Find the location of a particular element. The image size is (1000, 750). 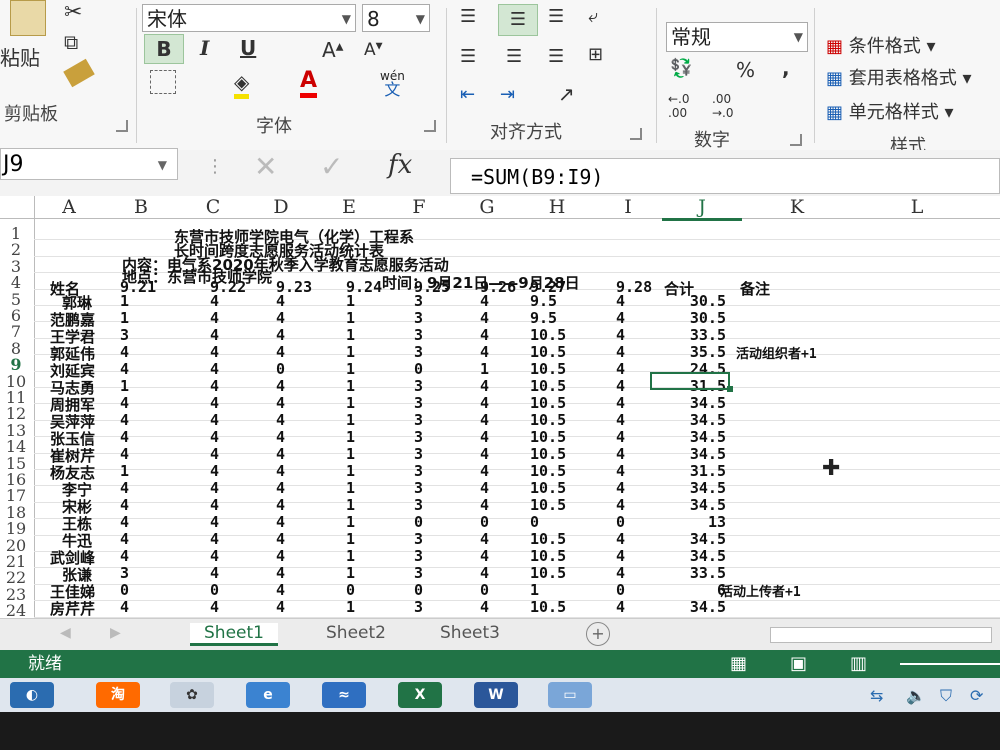

cancel-icon: ✕ is located at coordinates (265, 166).